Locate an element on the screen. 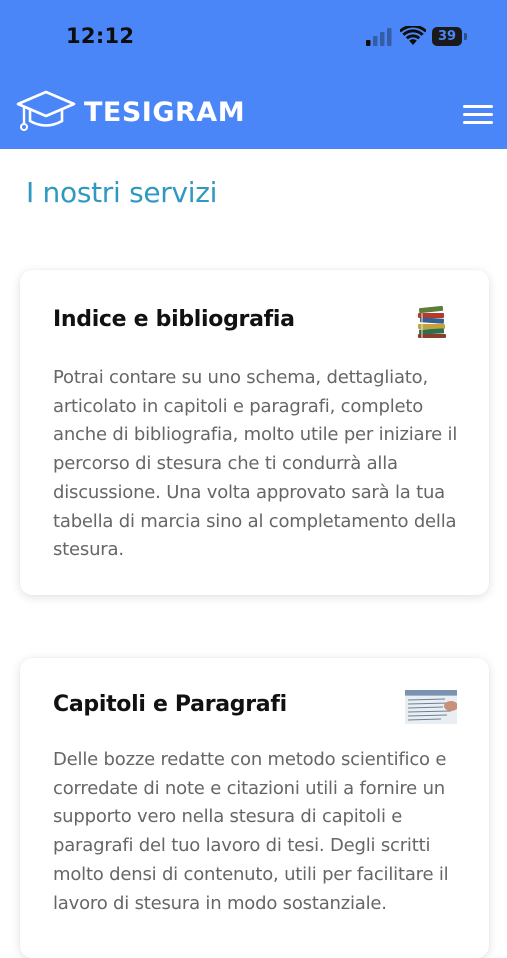 This screenshot has width=507, height=958. books-stack-icon is located at coordinates (432, 321).